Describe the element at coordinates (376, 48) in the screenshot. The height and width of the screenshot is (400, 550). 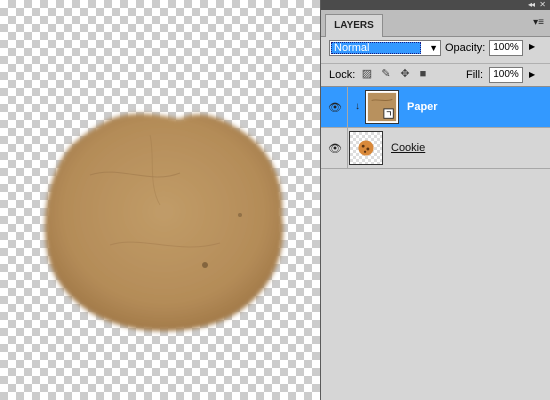
I see `blend-mode-value: Normal` at that location.